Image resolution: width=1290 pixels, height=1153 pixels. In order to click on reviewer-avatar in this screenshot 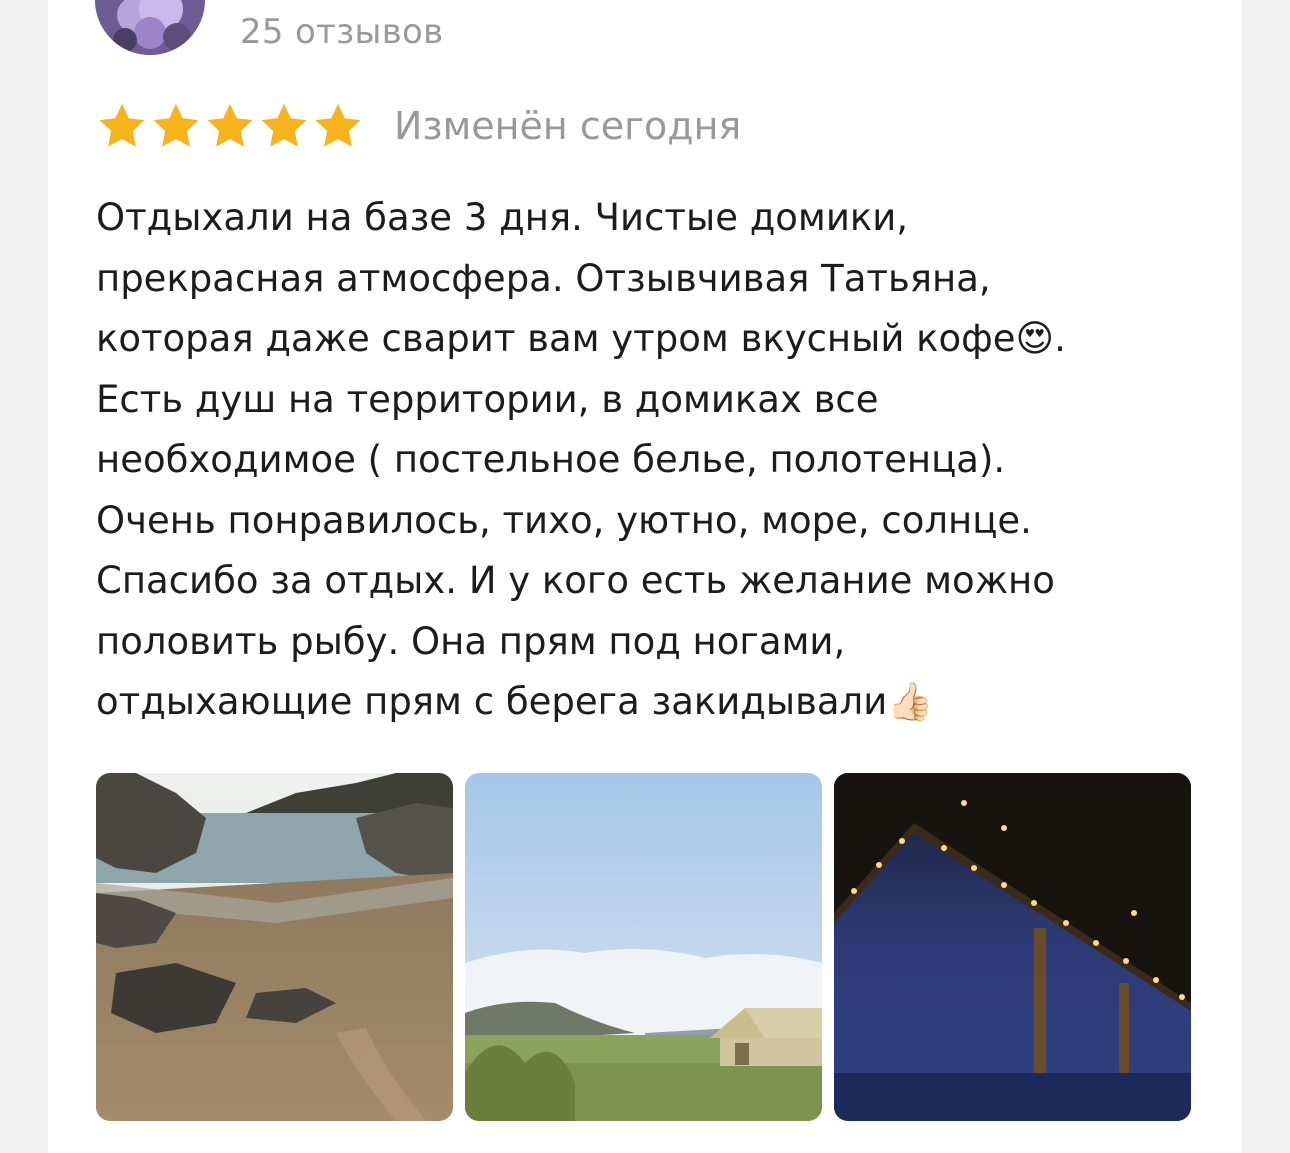, I will do `click(150, 27)`.